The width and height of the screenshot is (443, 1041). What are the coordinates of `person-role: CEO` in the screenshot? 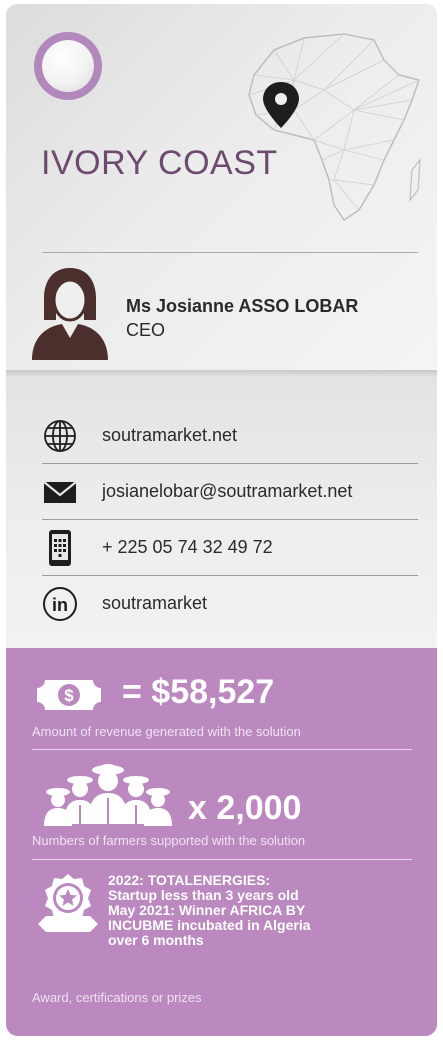 It's located at (146, 330).